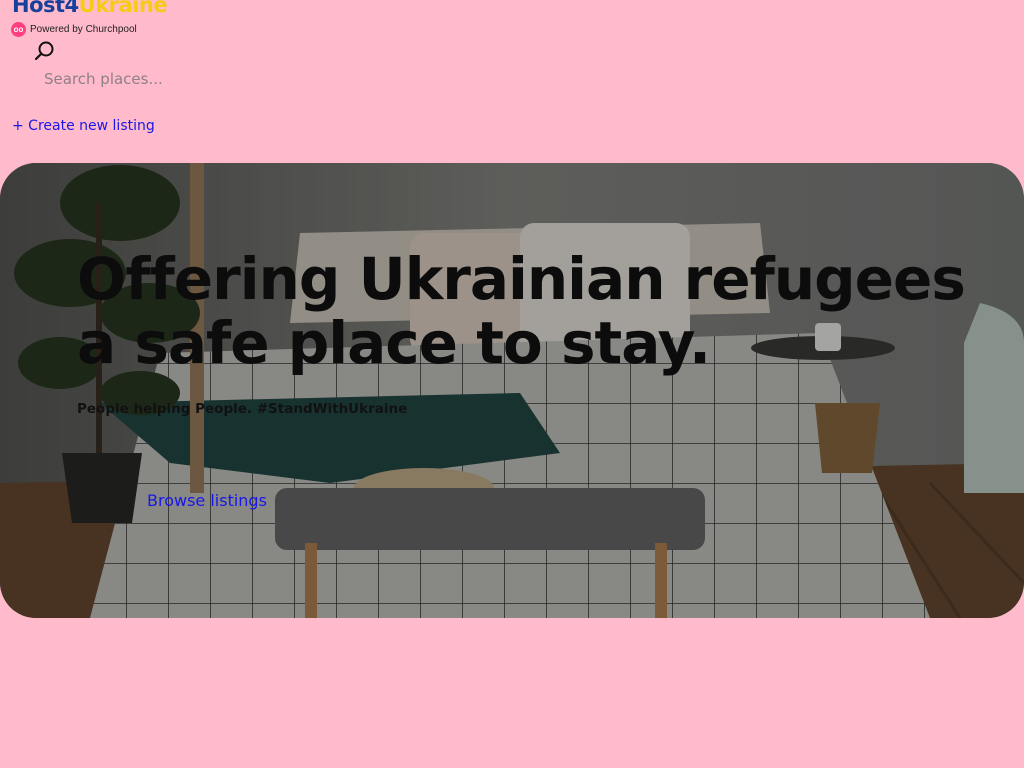 The image size is (1024, 768). Describe the element at coordinates (18, 29) in the screenshot. I see `churchpool-logo-icon: oo` at that location.